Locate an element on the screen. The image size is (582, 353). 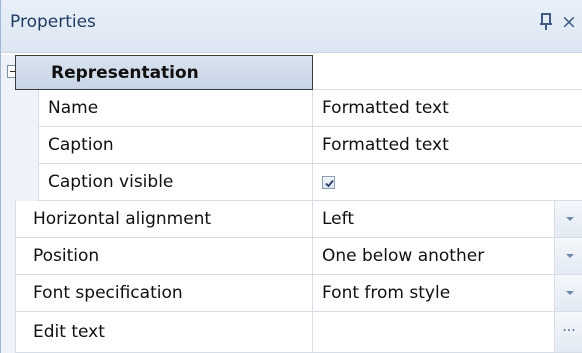
property-row: Caption visible is located at coordinates (291, 182).